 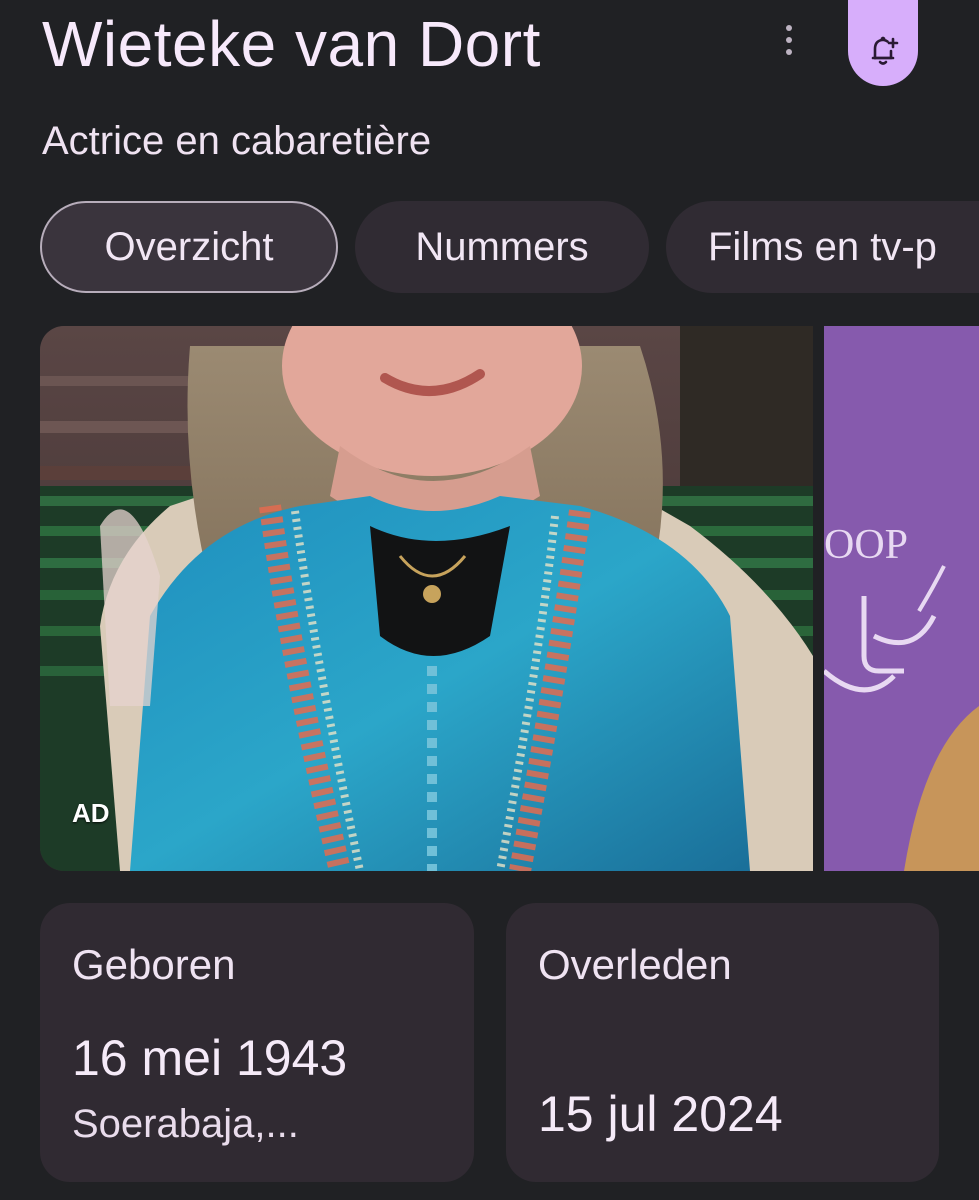 What do you see at coordinates (210, 1058) in the screenshot?
I see `born-date: 16 mei 1943` at bounding box center [210, 1058].